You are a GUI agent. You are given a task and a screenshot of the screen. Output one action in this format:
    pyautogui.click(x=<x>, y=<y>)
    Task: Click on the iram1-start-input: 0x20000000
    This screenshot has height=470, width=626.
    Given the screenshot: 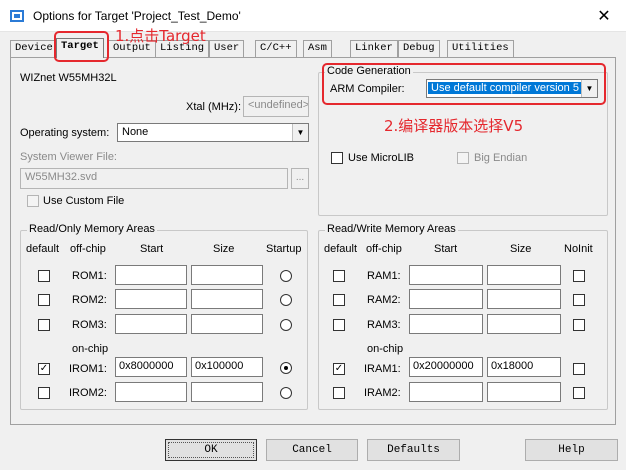 What is the action you would take?
    pyautogui.click(x=446, y=367)
    